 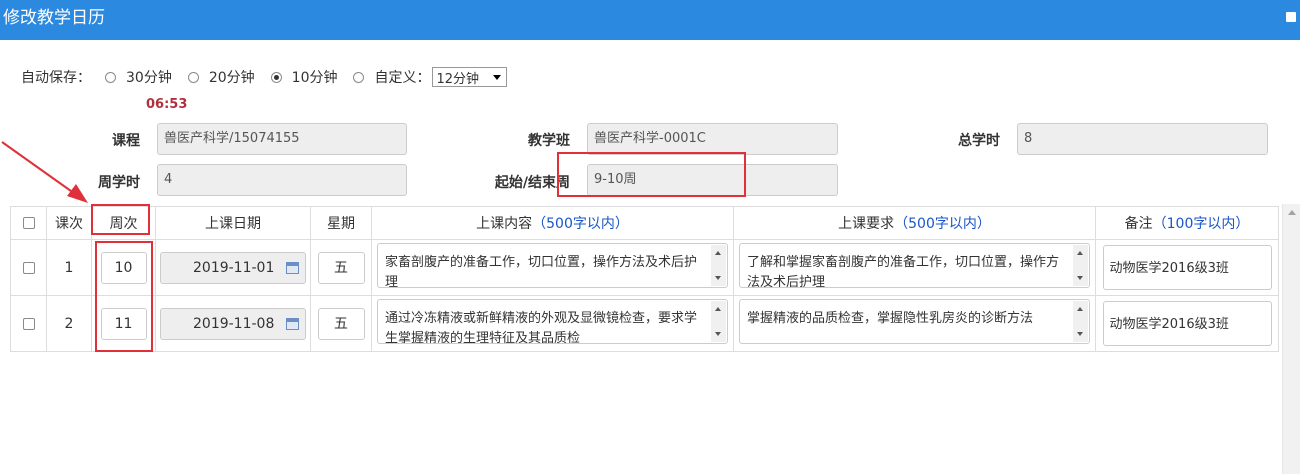 I want to click on autosave-row: 自动保存： 30分钟 20分钟 10分钟 自定义： 12分钟, so click(x=264, y=77).